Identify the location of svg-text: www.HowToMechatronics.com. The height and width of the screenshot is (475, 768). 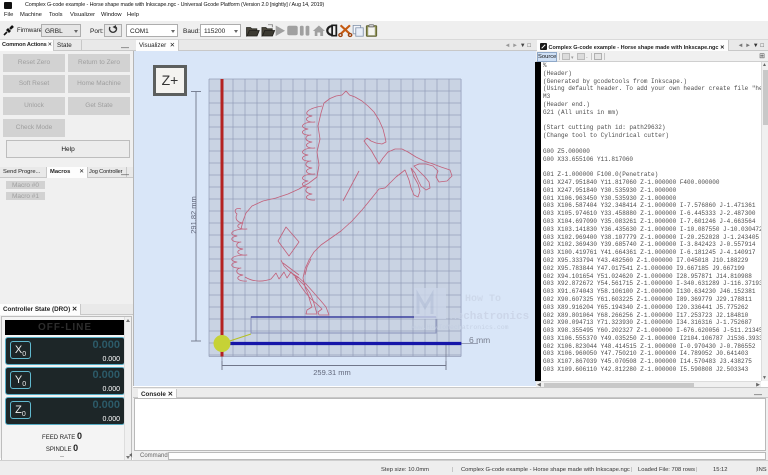
(460, 327).